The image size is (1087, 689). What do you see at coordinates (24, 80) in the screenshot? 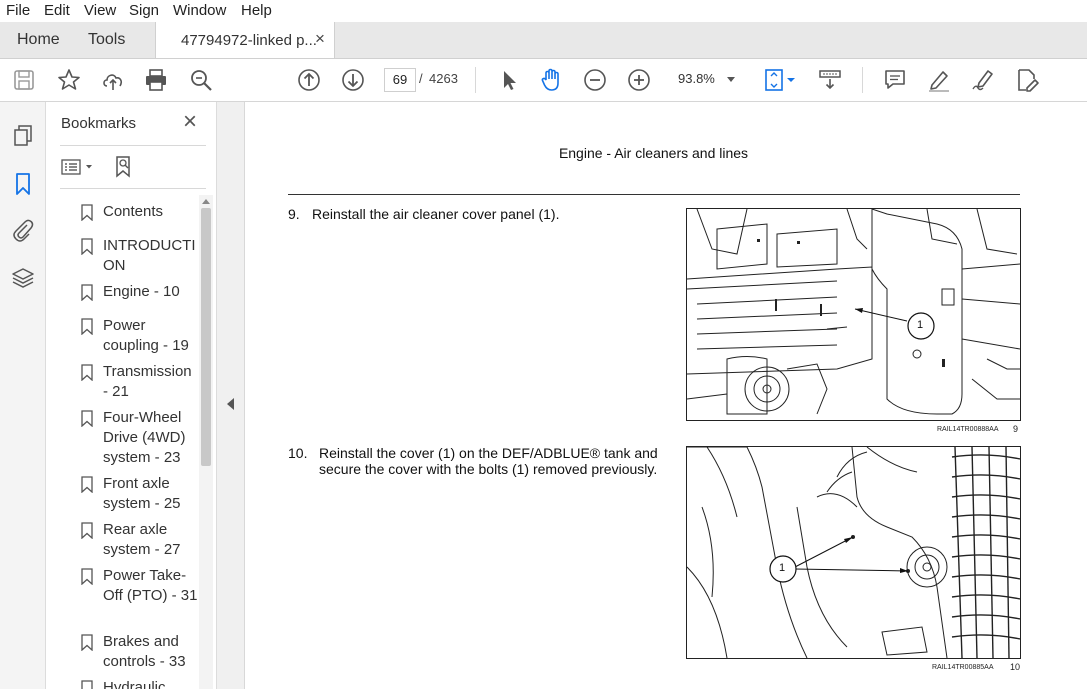
I see `save-icon` at bounding box center [24, 80].